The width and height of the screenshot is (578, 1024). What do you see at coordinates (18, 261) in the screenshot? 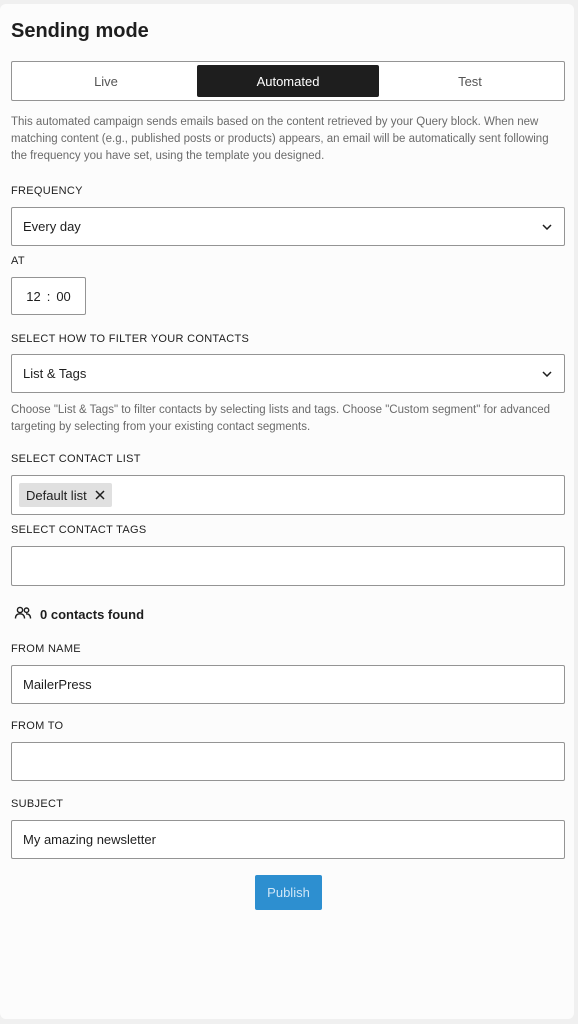
I see `at-label: AT` at bounding box center [18, 261].